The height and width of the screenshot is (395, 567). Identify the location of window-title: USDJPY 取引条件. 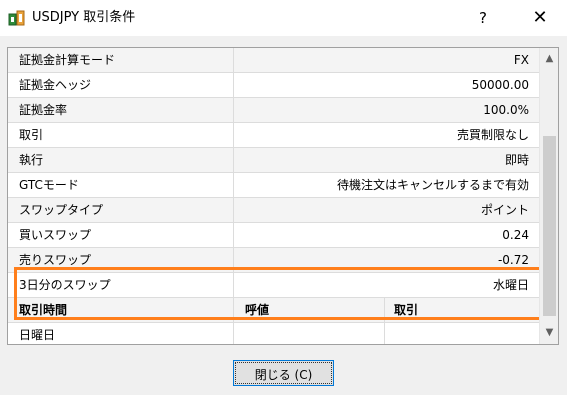
(84, 17).